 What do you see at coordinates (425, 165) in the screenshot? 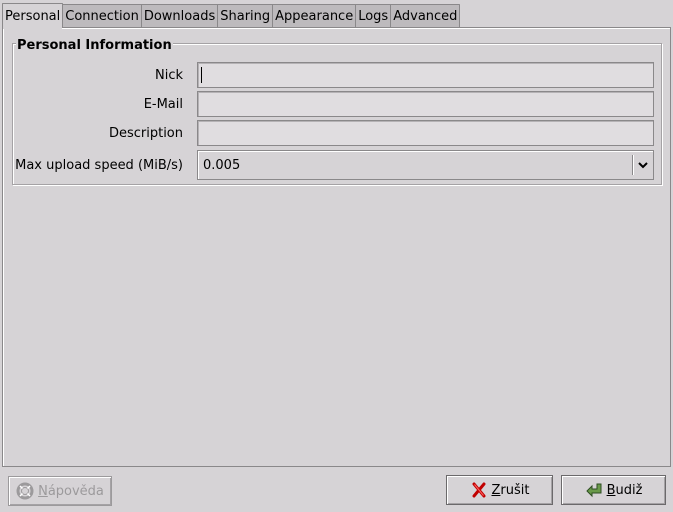
I see `upload-speed-combo: 0.005` at bounding box center [425, 165].